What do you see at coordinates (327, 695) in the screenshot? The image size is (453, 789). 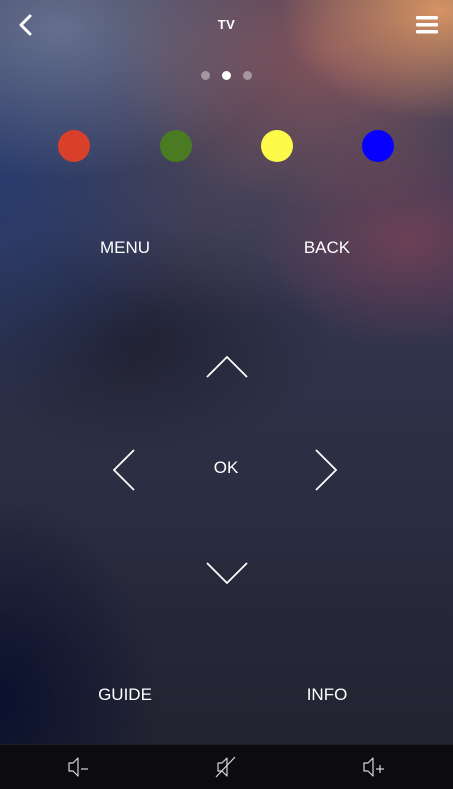 I see `info-button: INFO` at bounding box center [327, 695].